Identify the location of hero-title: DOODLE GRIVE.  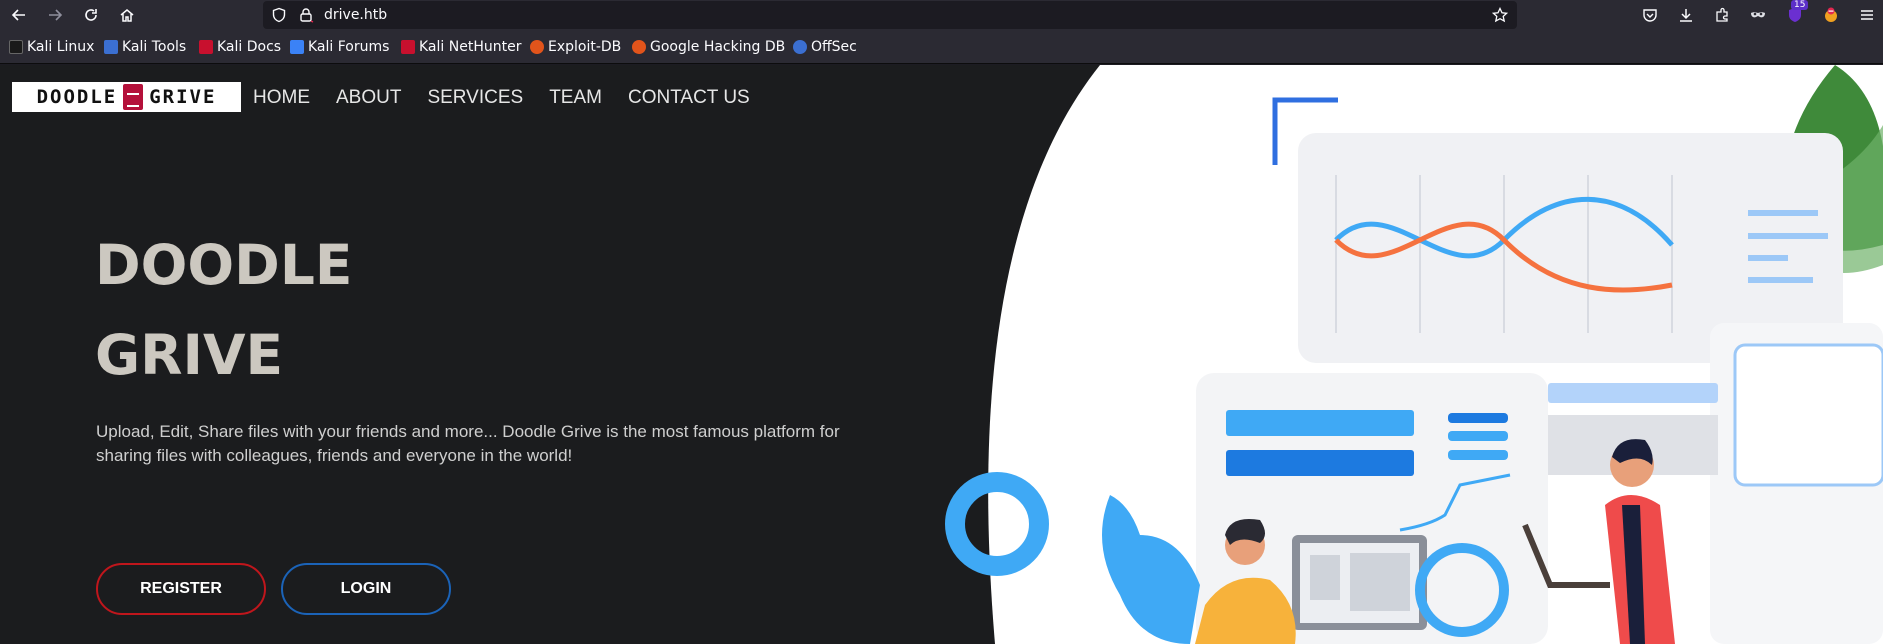
(223, 310).